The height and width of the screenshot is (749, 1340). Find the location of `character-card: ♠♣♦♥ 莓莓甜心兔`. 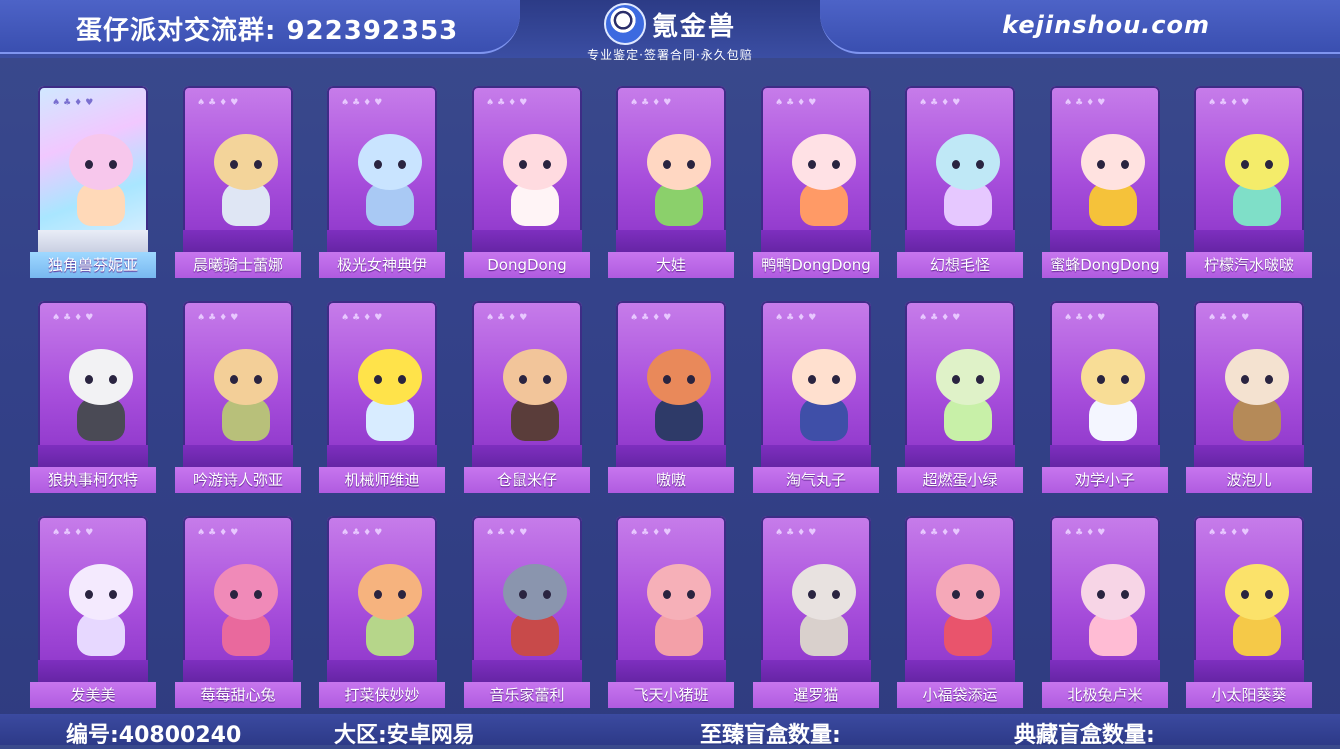

character-card: ♠♣♦♥ 莓莓甜心兔 is located at coordinates (238, 609).